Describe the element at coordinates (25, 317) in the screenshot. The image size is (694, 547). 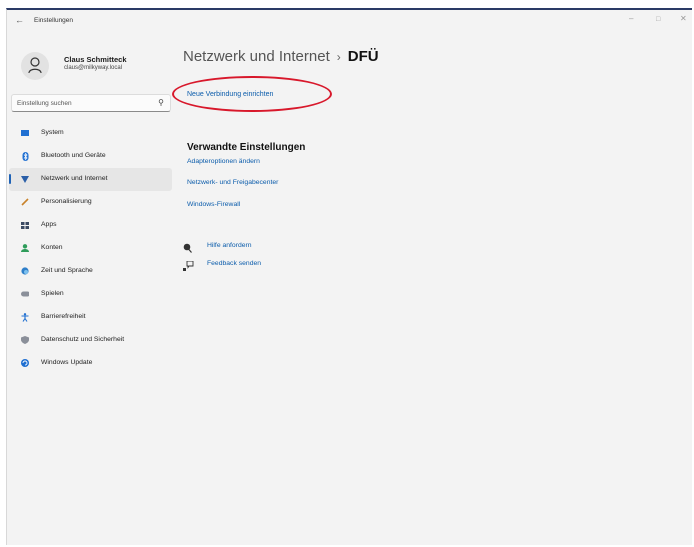
I see `accessibility-icon` at that location.